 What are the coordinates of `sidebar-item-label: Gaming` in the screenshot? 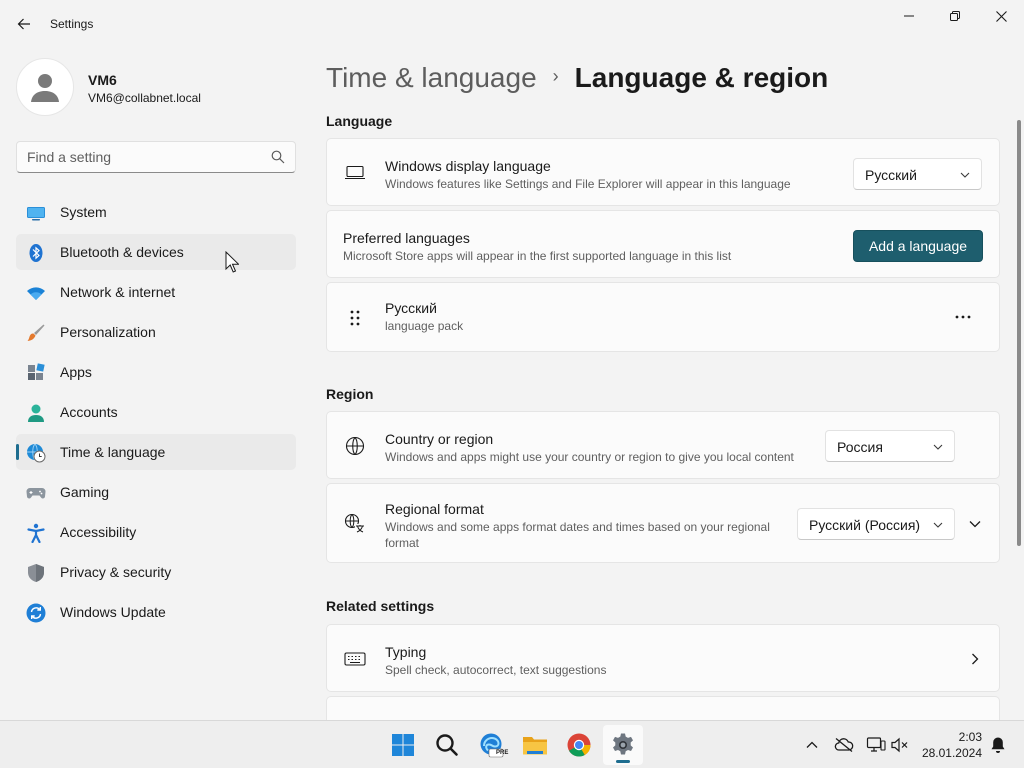 It's located at (85, 492).